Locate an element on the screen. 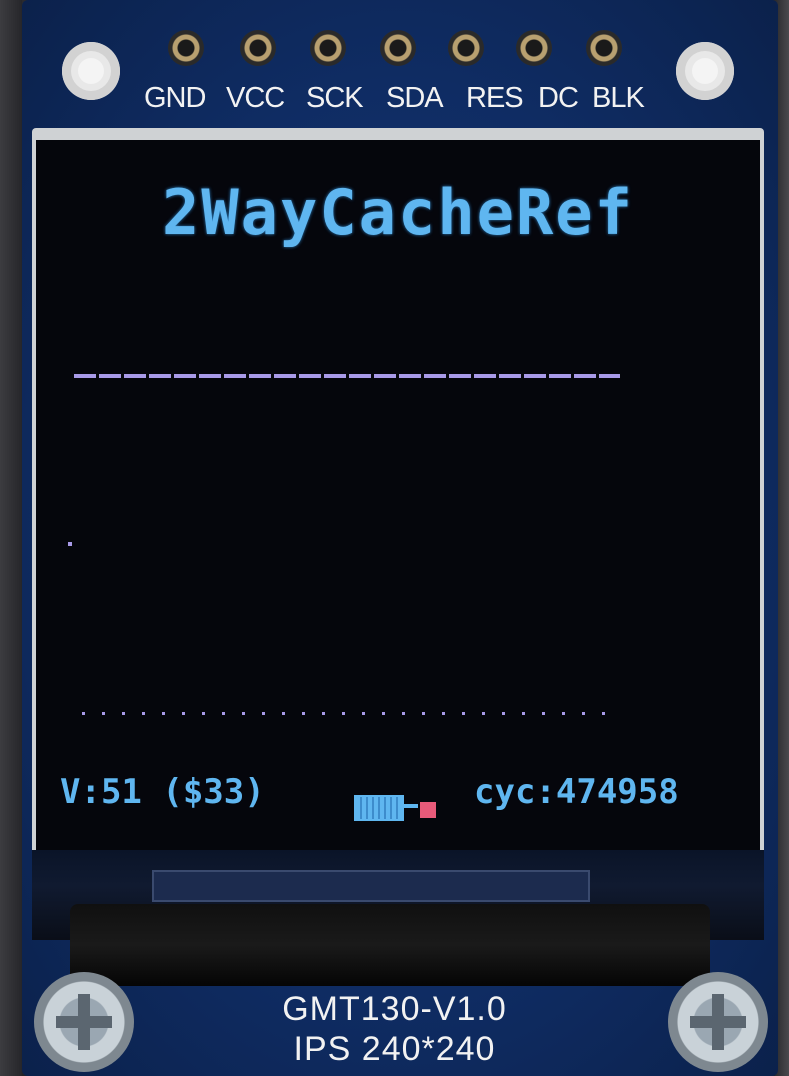 Image resolution: width=789 pixels, height=1076 pixels. pin-label-gnd: GND is located at coordinates (175, 98).